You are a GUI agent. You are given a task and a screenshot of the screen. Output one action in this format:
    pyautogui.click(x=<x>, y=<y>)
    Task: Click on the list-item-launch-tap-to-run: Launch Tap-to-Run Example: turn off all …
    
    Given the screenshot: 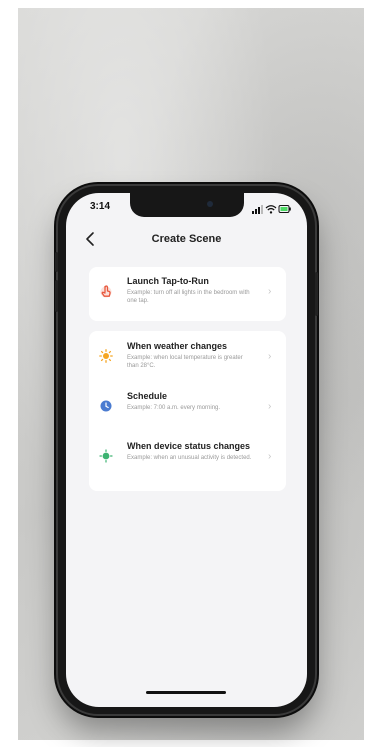 What is the action you would take?
    pyautogui.click(x=187, y=294)
    